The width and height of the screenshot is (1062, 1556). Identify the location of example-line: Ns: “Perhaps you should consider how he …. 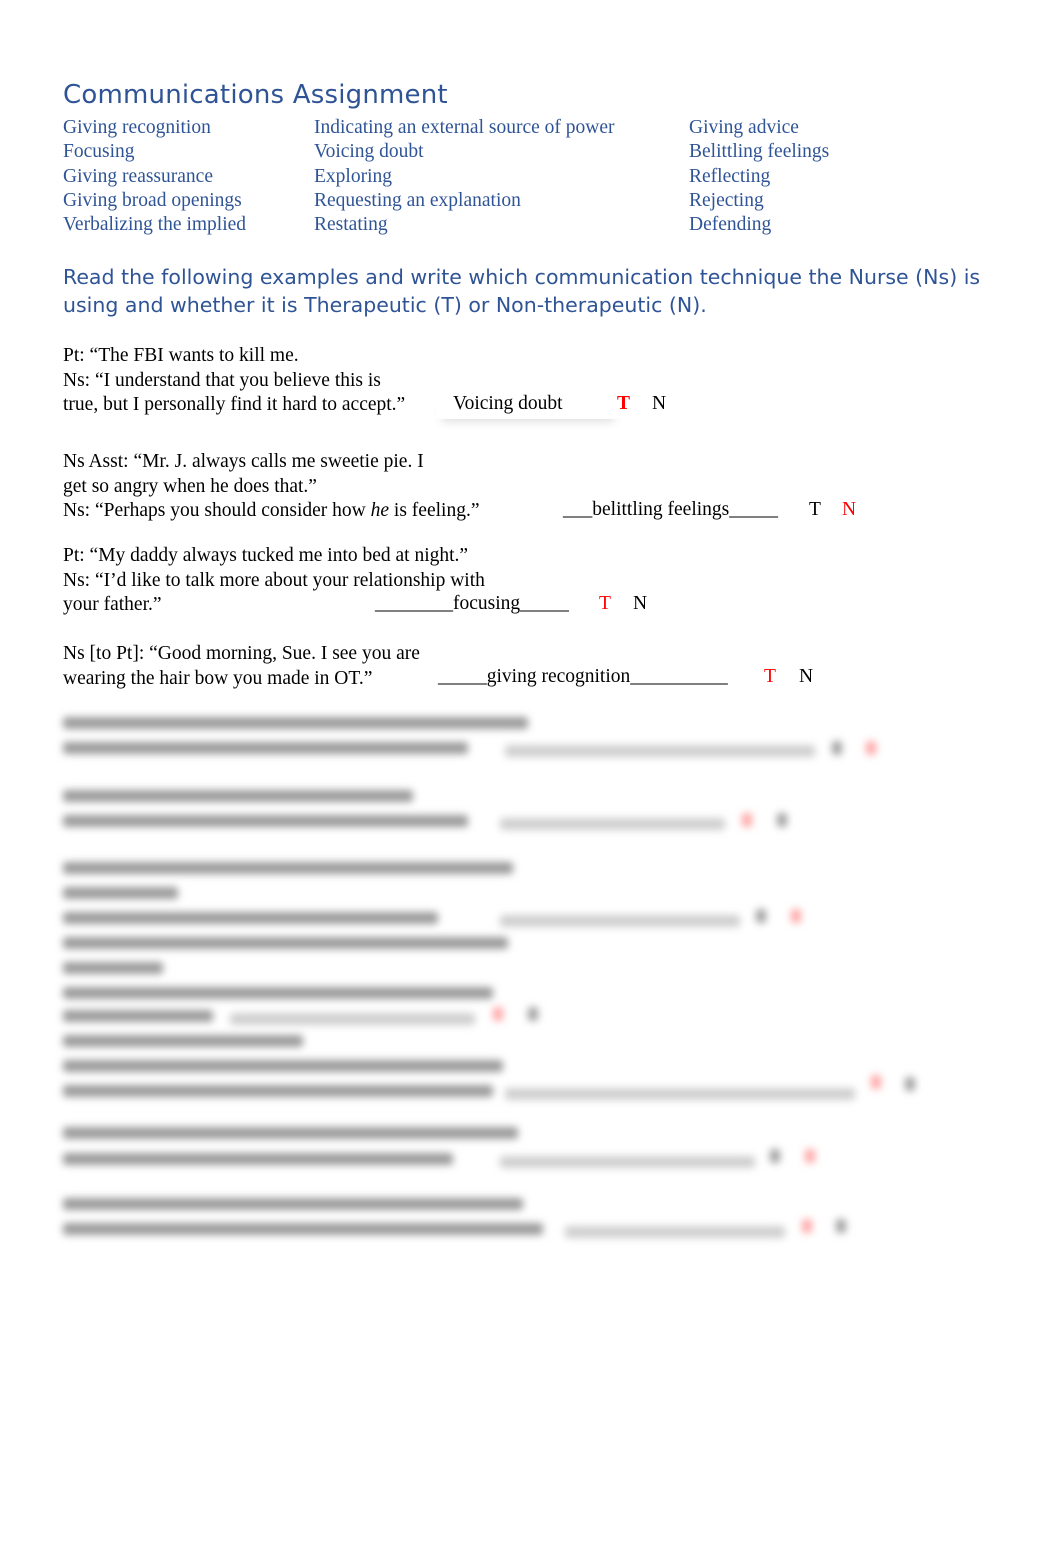
(271, 511).